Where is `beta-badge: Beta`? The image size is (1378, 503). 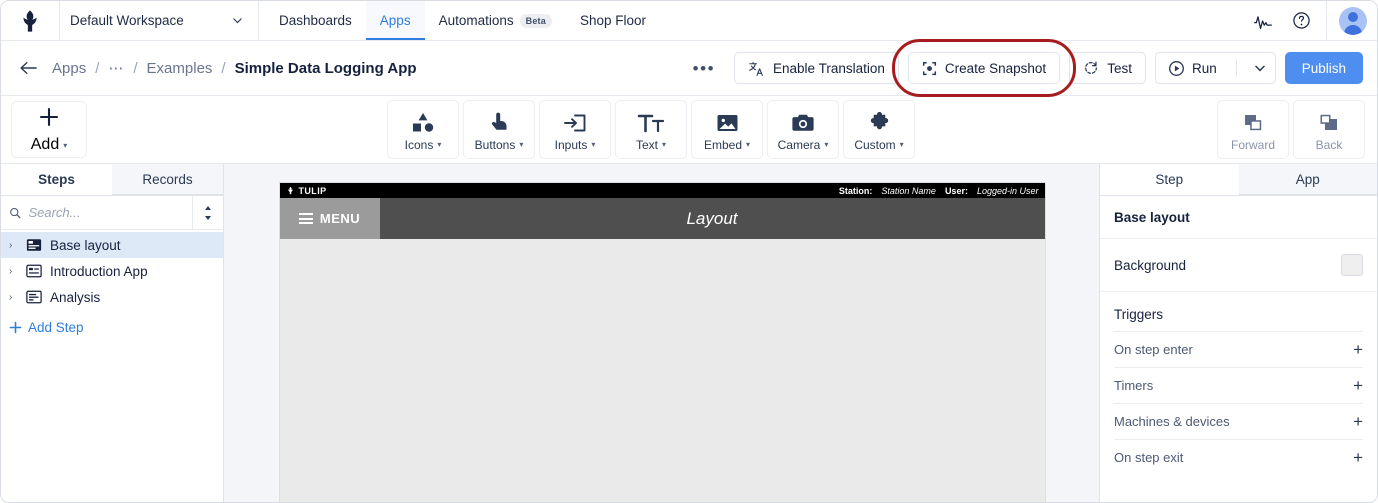 beta-badge: Beta is located at coordinates (535, 20).